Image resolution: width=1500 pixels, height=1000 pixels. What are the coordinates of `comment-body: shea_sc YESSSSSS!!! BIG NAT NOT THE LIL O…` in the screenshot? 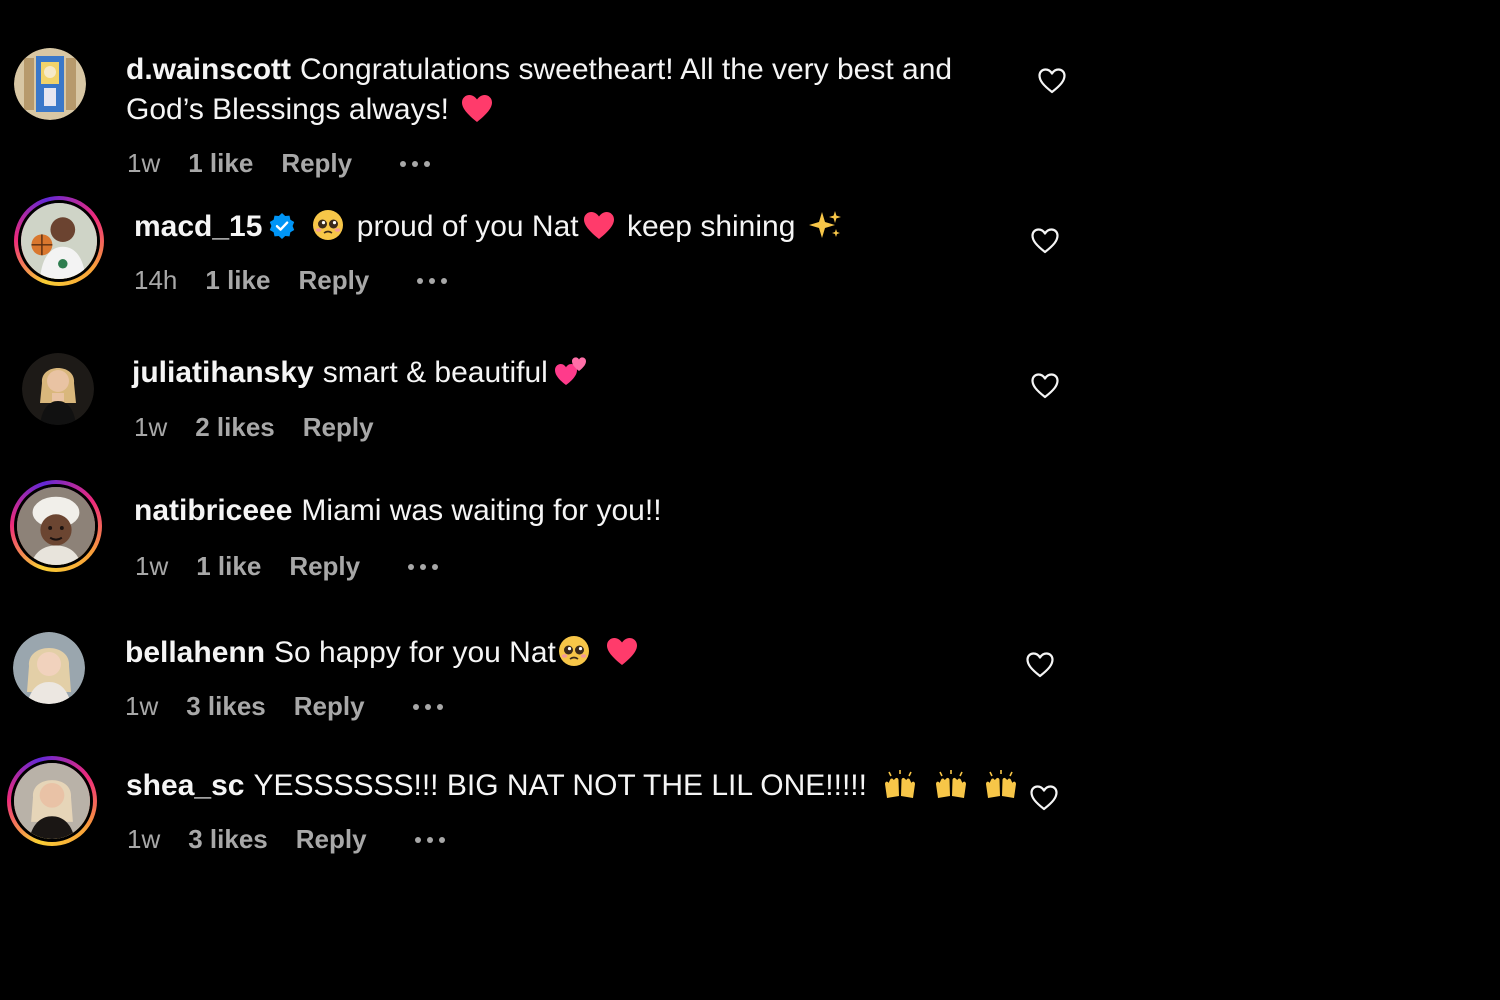 It's located at (574, 786).